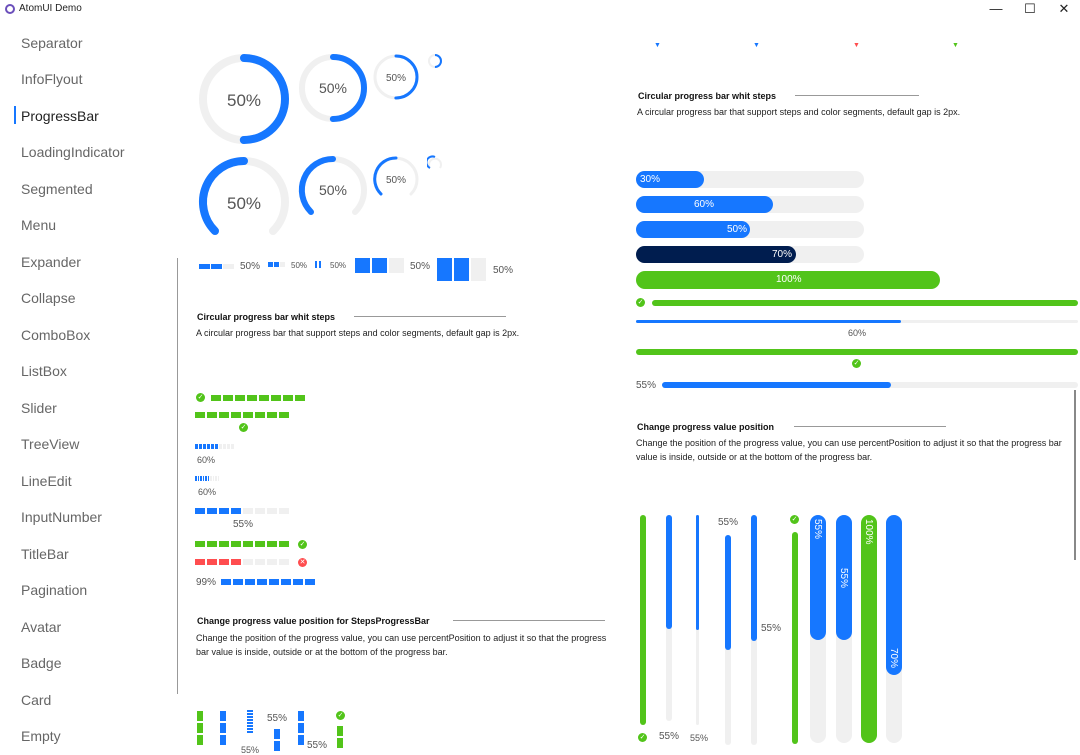  What do you see at coordinates (51, 262) in the screenshot?
I see `sidebar-item-expander: Expander` at bounding box center [51, 262].